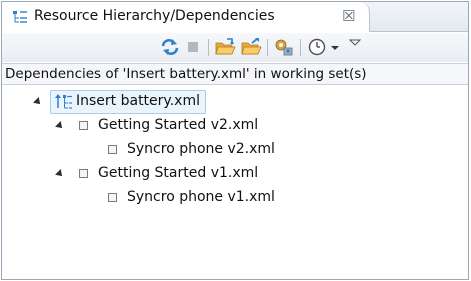 This screenshot has height=281, width=471. Describe the element at coordinates (225, 47) in the screenshot. I see `open-folder-icon` at that location.